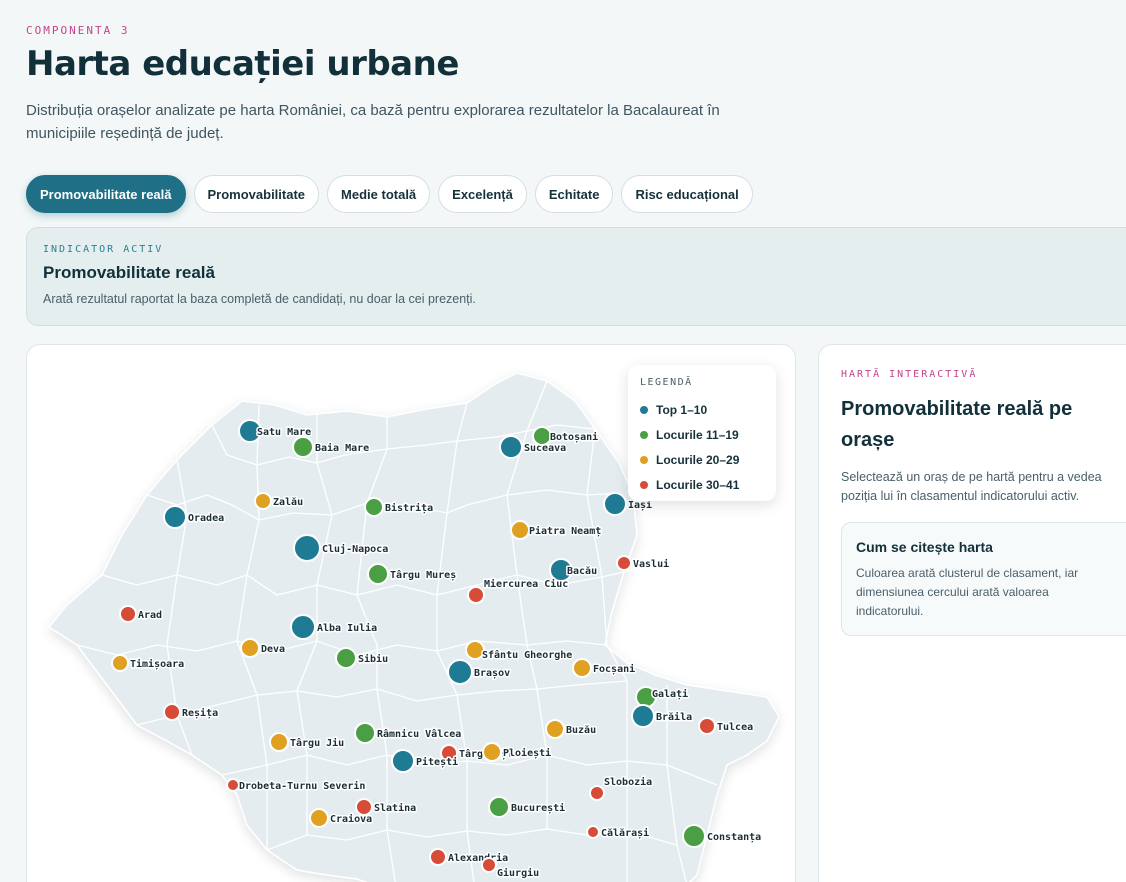 This screenshot has width=1126, height=882. What do you see at coordinates (206, 518) in the screenshot?
I see `city-label: Oradea` at bounding box center [206, 518].